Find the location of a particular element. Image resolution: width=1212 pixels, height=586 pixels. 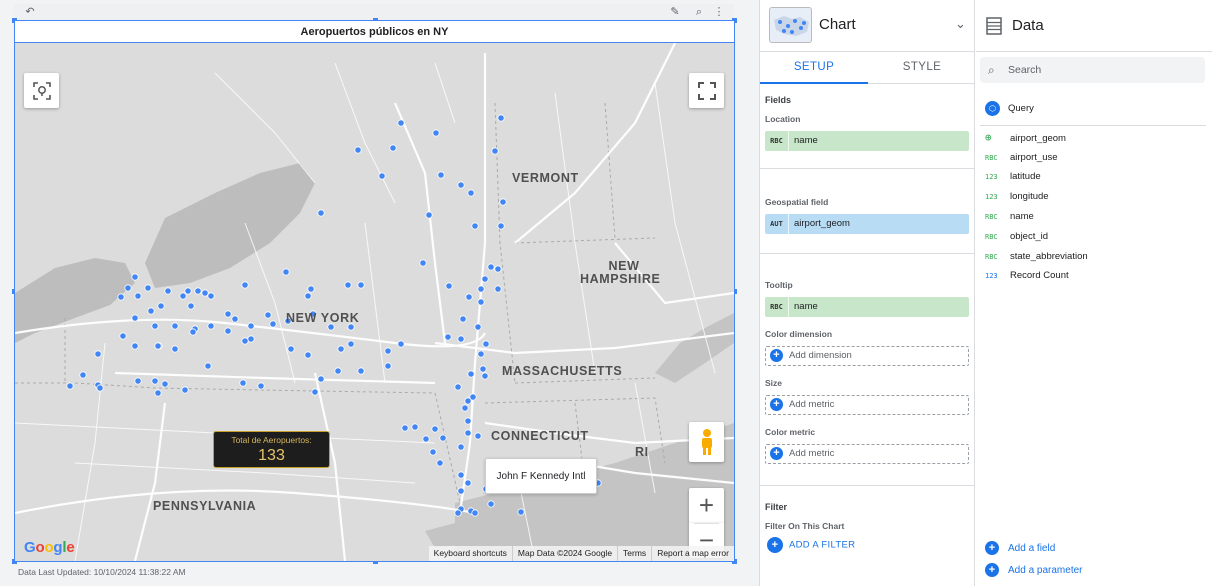

report-map-error-link: Report a map error is located at coordinates (692, 553).